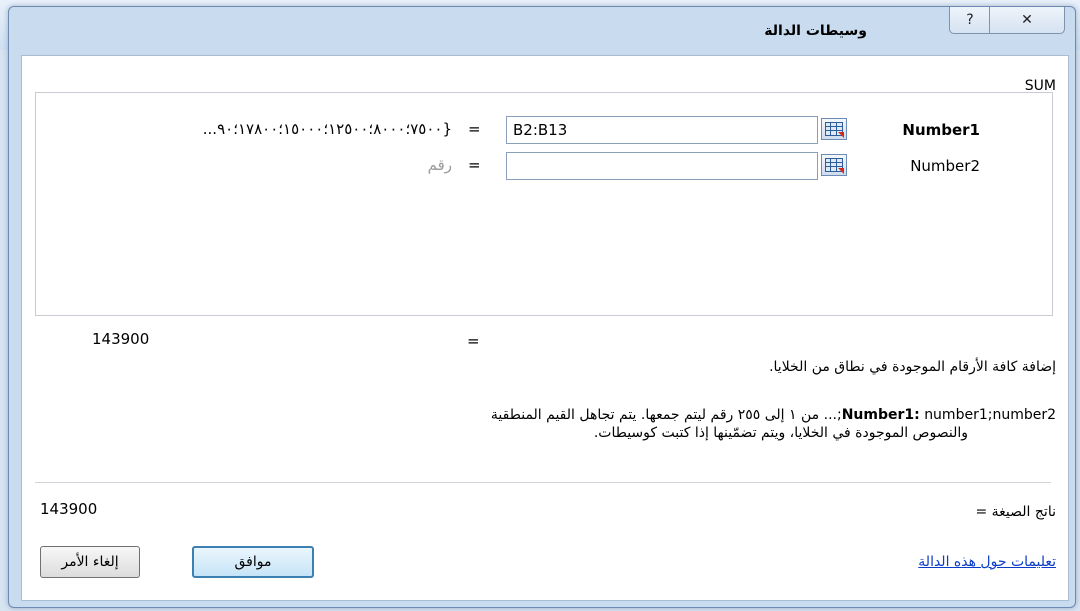 The height and width of the screenshot is (611, 1080). Describe the element at coordinates (880, 415) in the screenshot. I see `argument-help-label: Number1:` at that location.